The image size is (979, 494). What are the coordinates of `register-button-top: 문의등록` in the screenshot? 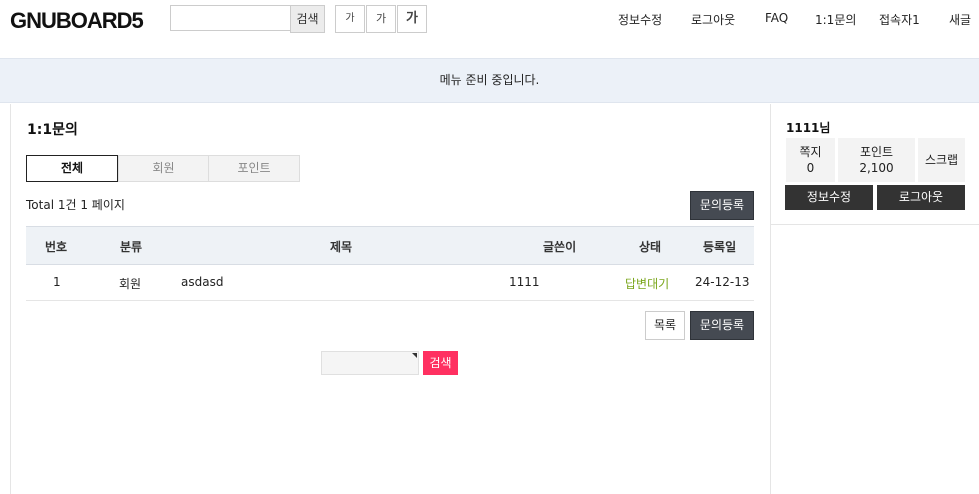 It's located at (722, 205).